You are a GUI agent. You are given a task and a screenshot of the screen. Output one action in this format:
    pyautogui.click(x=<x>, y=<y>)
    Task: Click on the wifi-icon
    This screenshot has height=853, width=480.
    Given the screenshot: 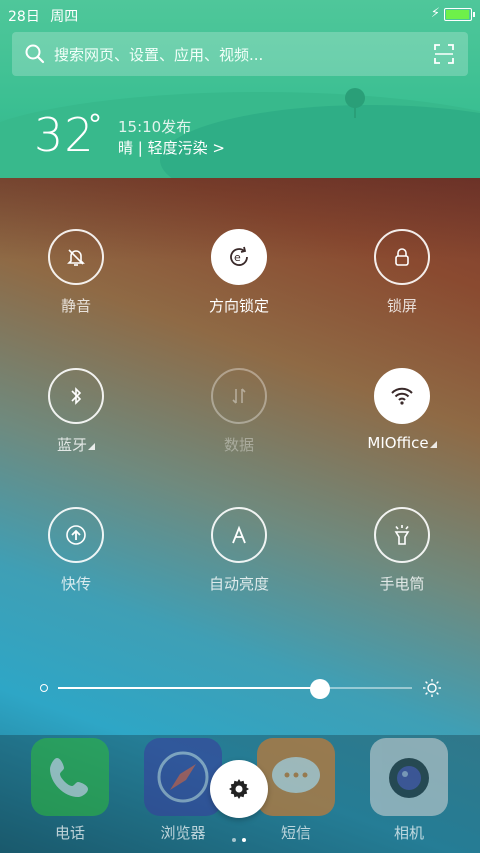 What is the action you would take?
    pyautogui.click(x=402, y=396)
    